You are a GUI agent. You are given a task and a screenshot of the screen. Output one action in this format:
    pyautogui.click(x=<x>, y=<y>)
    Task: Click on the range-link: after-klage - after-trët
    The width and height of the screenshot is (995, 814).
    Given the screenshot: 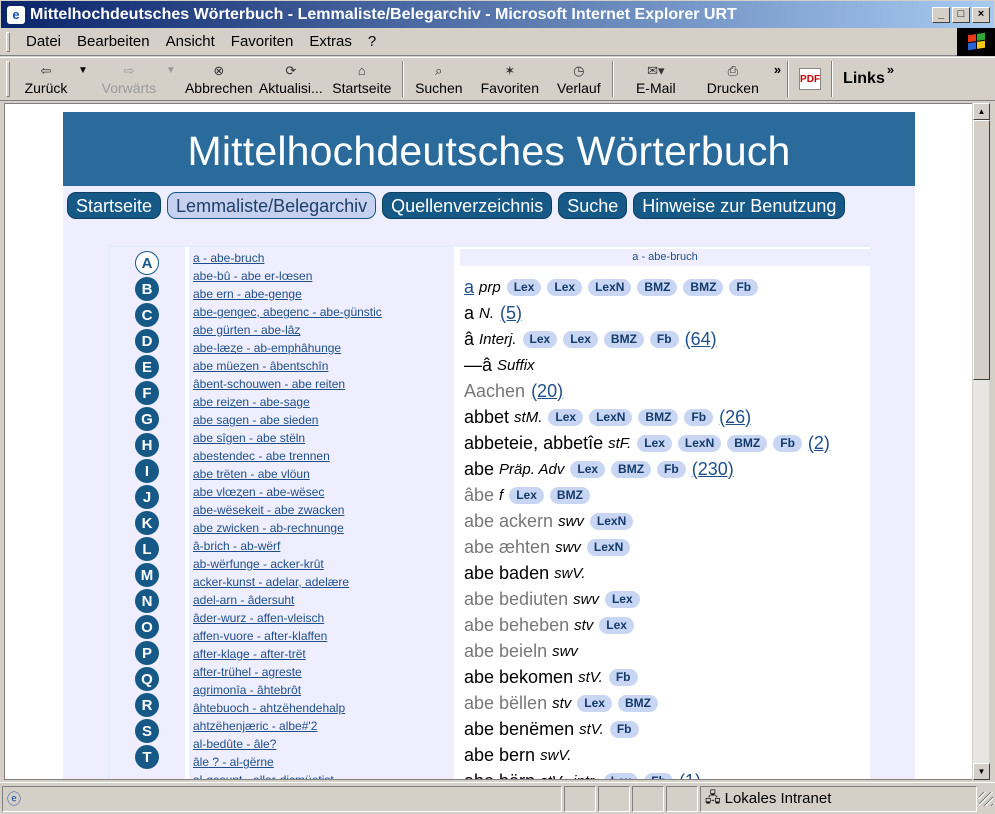 What is the action you would take?
    pyautogui.click(x=249, y=654)
    